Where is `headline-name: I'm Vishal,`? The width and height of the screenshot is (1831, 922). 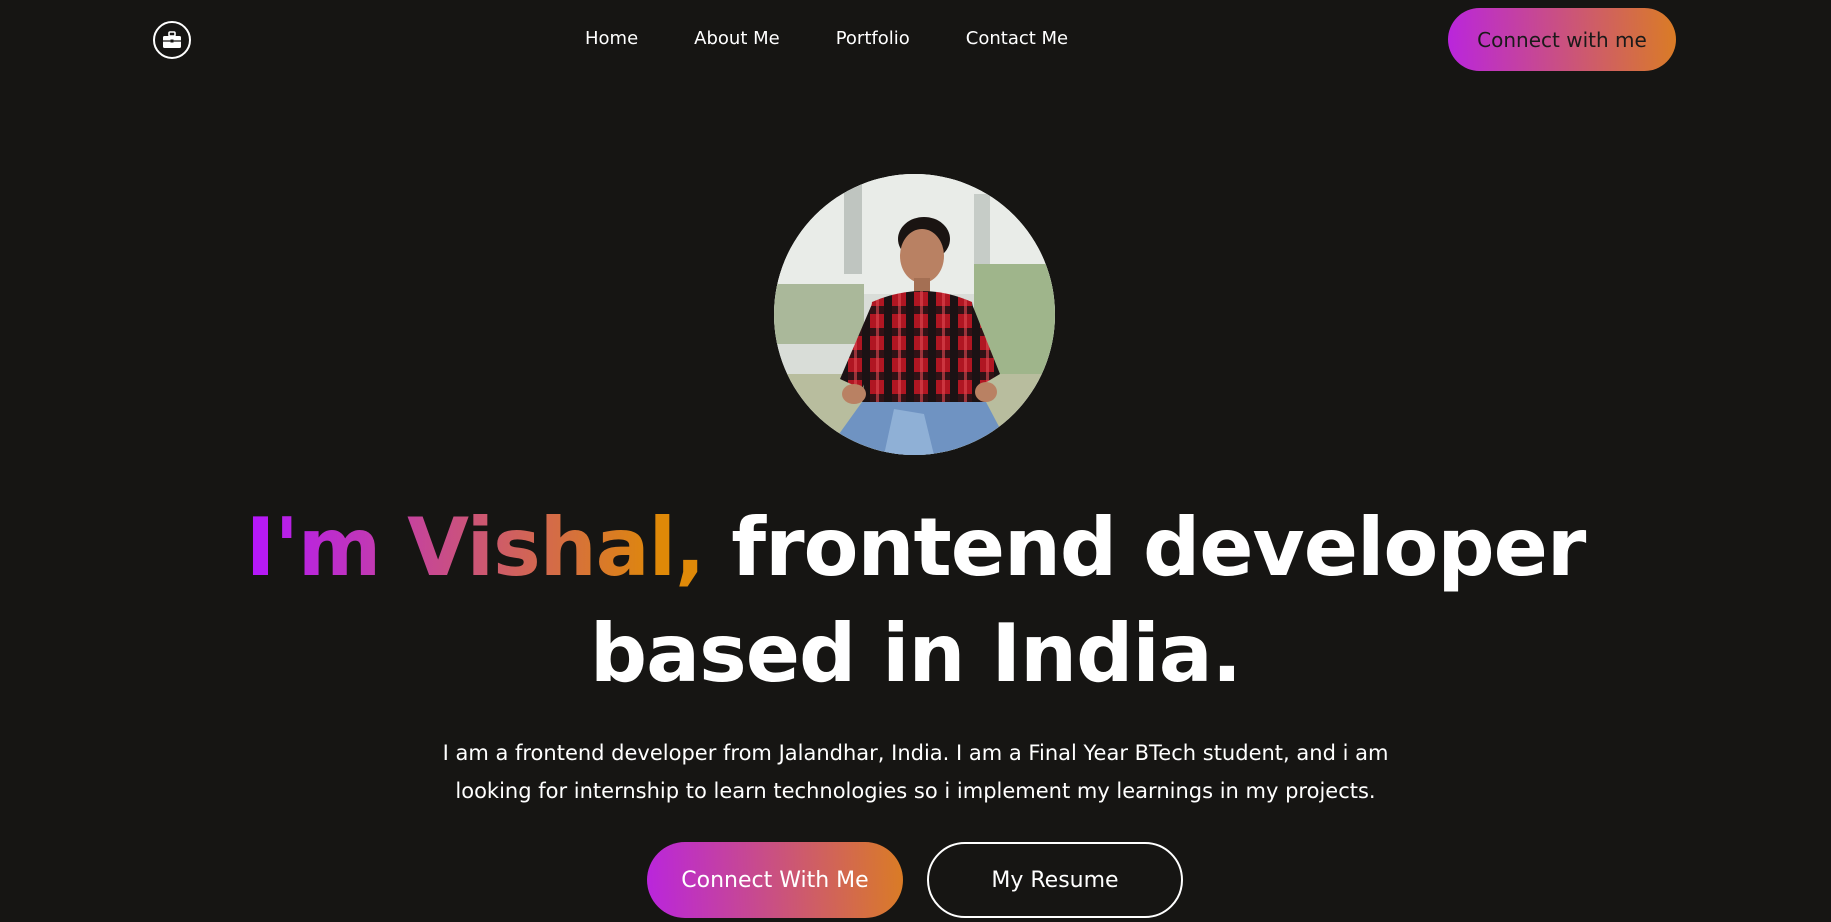 headline-name: I'm Vishal, is located at coordinates (475, 547).